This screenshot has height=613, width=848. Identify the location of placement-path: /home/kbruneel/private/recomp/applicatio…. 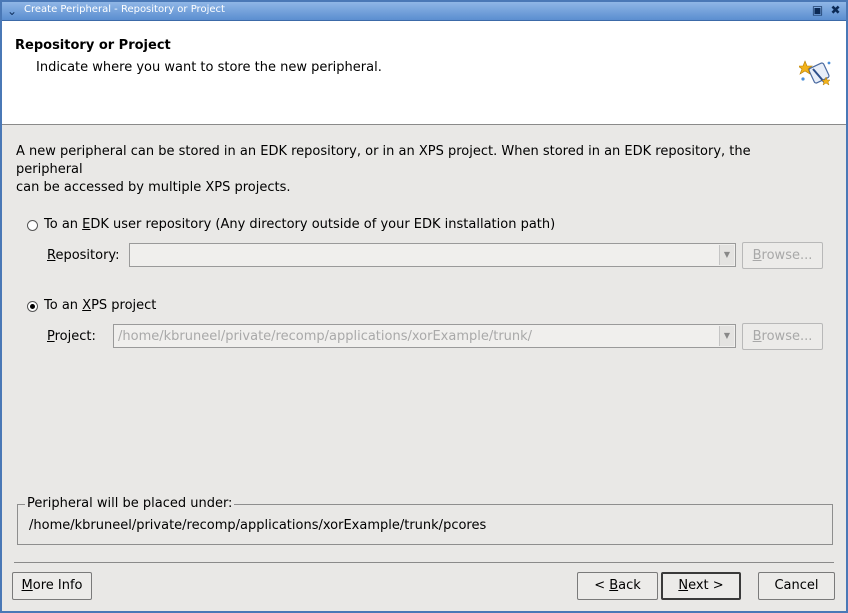
(258, 525).